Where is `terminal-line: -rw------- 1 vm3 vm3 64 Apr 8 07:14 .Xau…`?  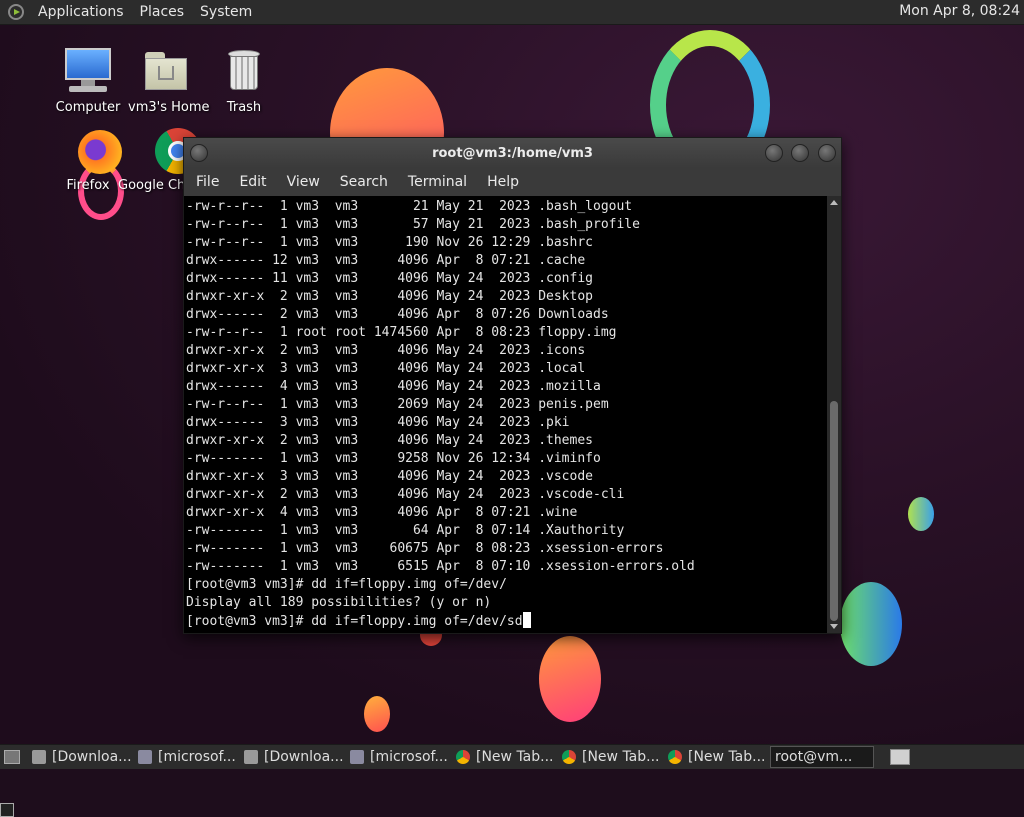 terminal-line: -rw------- 1 vm3 vm3 64 Apr 8 07:14 .Xau… is located at coordinates (405, 530).